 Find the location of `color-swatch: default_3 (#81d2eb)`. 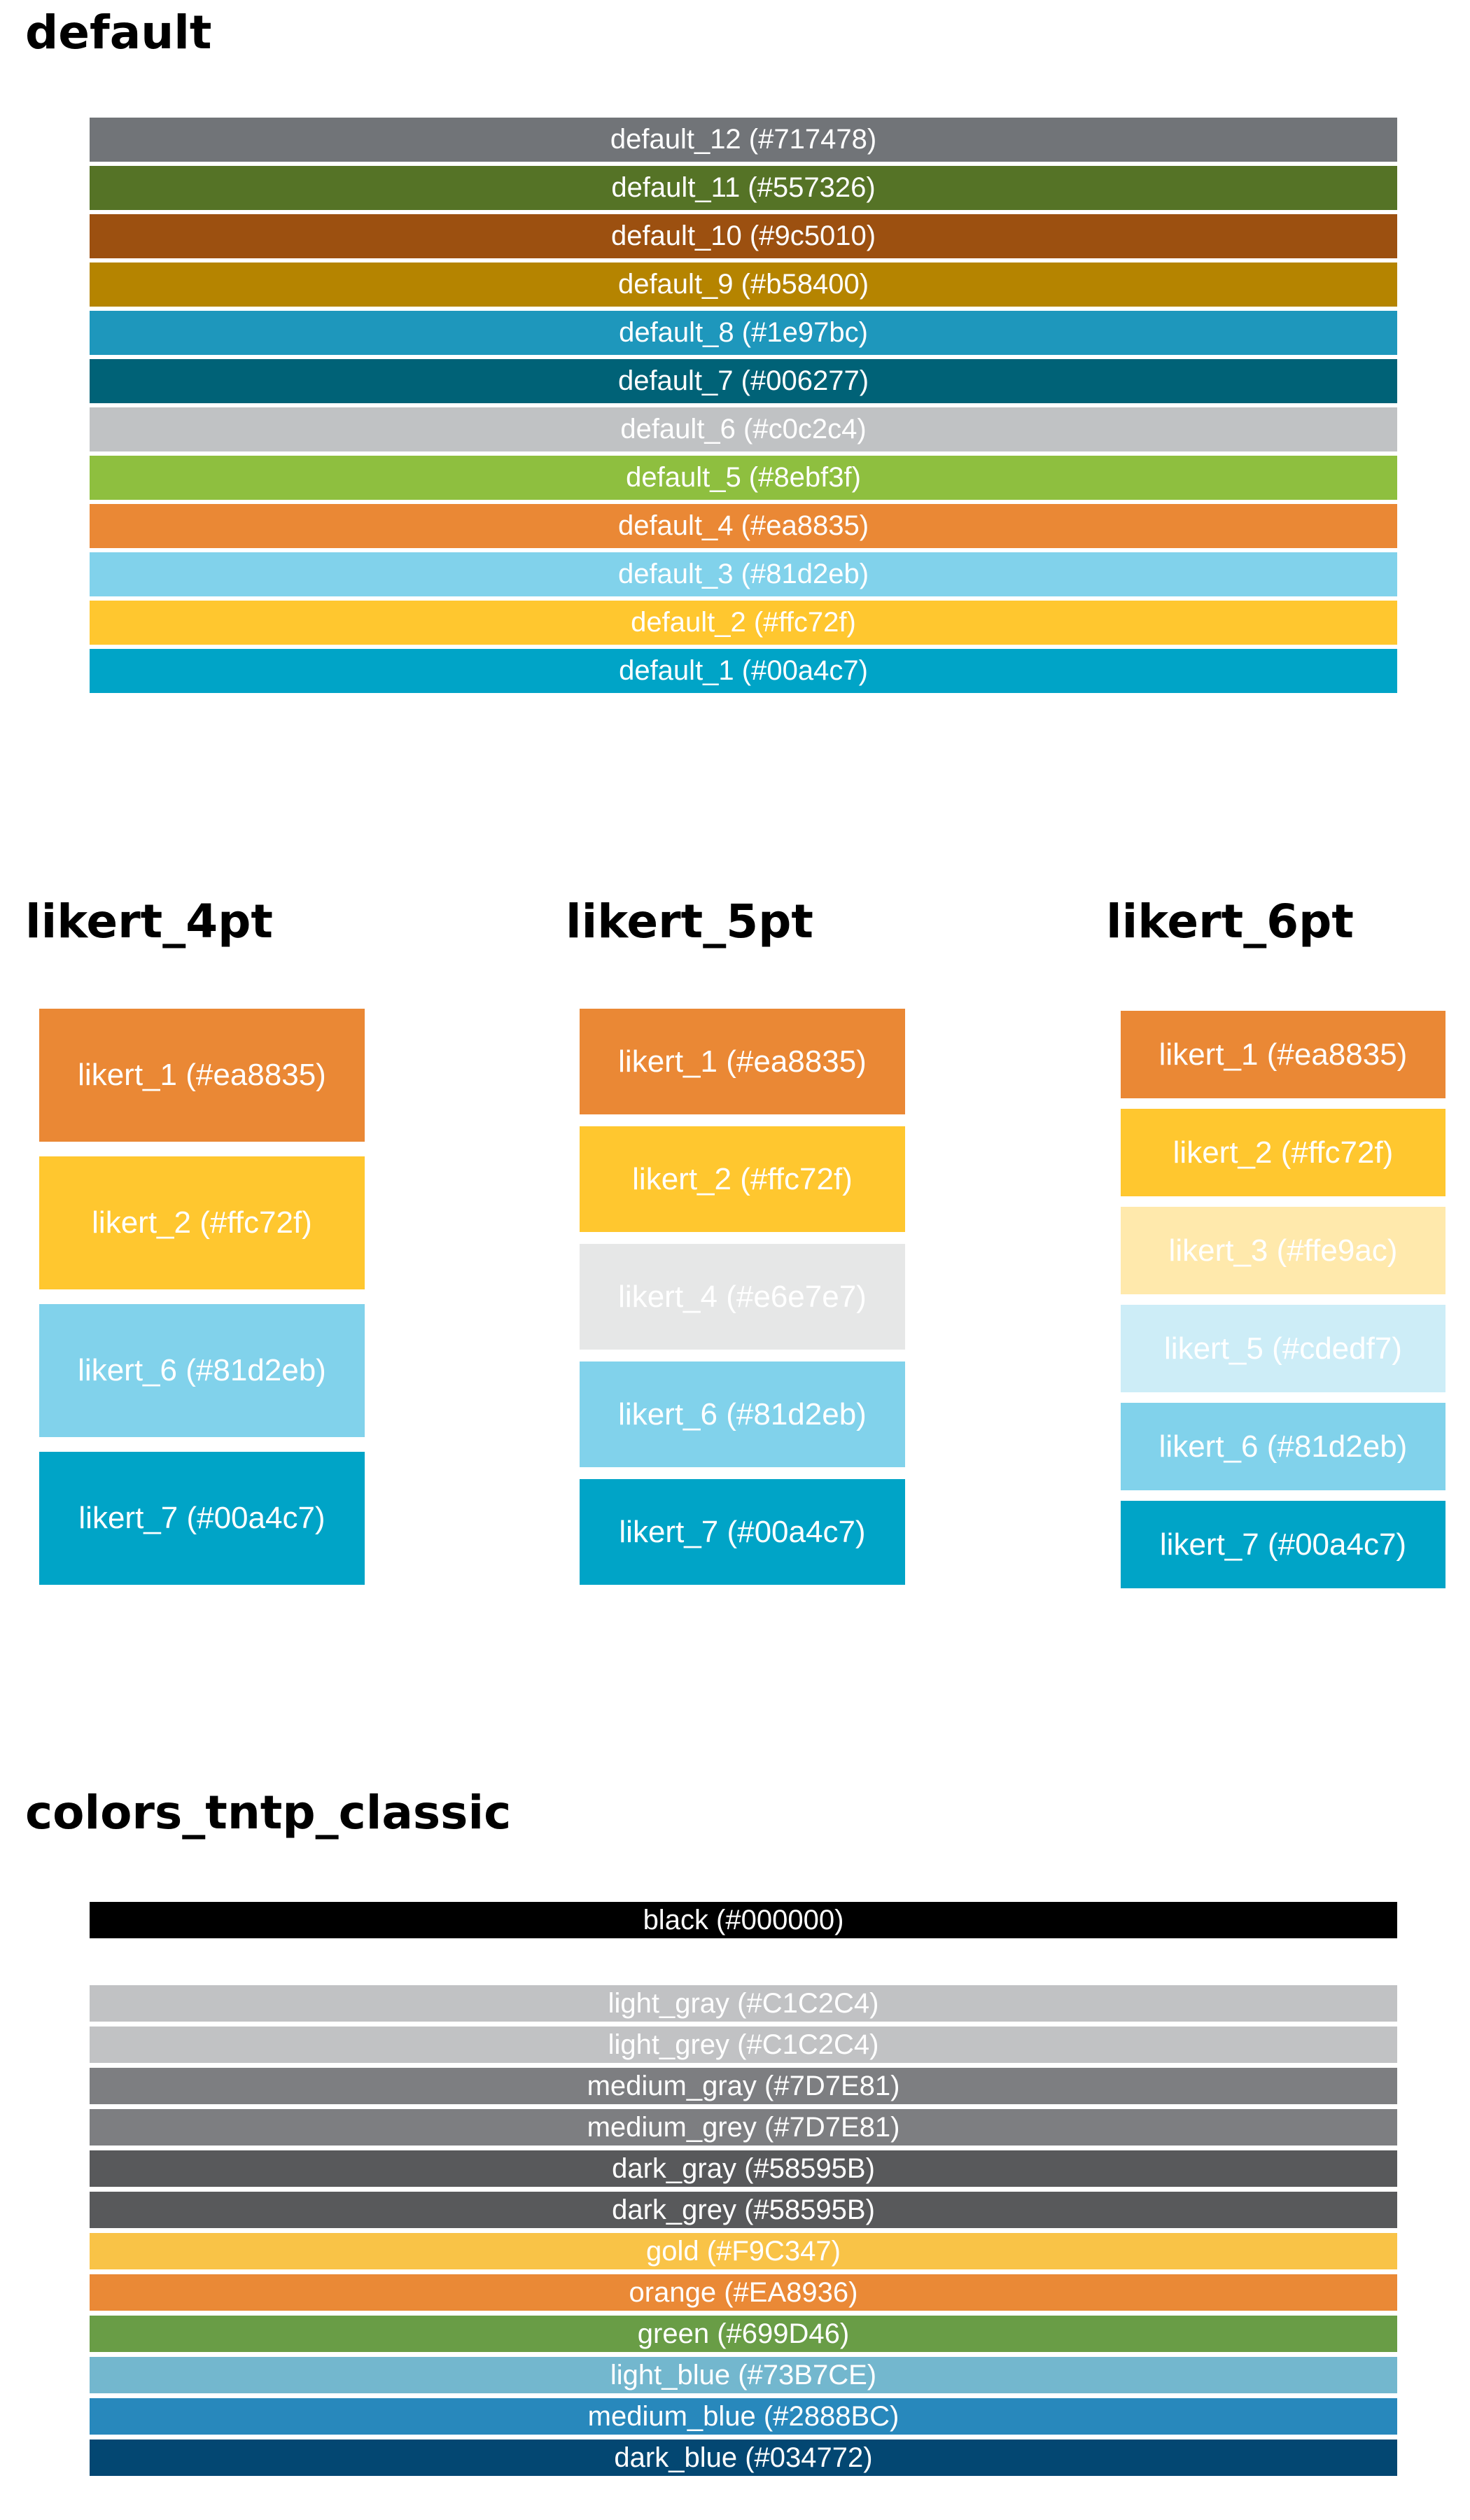

color-swatch: default_3 (#81d2eb) is located at coordinates (743, 574).